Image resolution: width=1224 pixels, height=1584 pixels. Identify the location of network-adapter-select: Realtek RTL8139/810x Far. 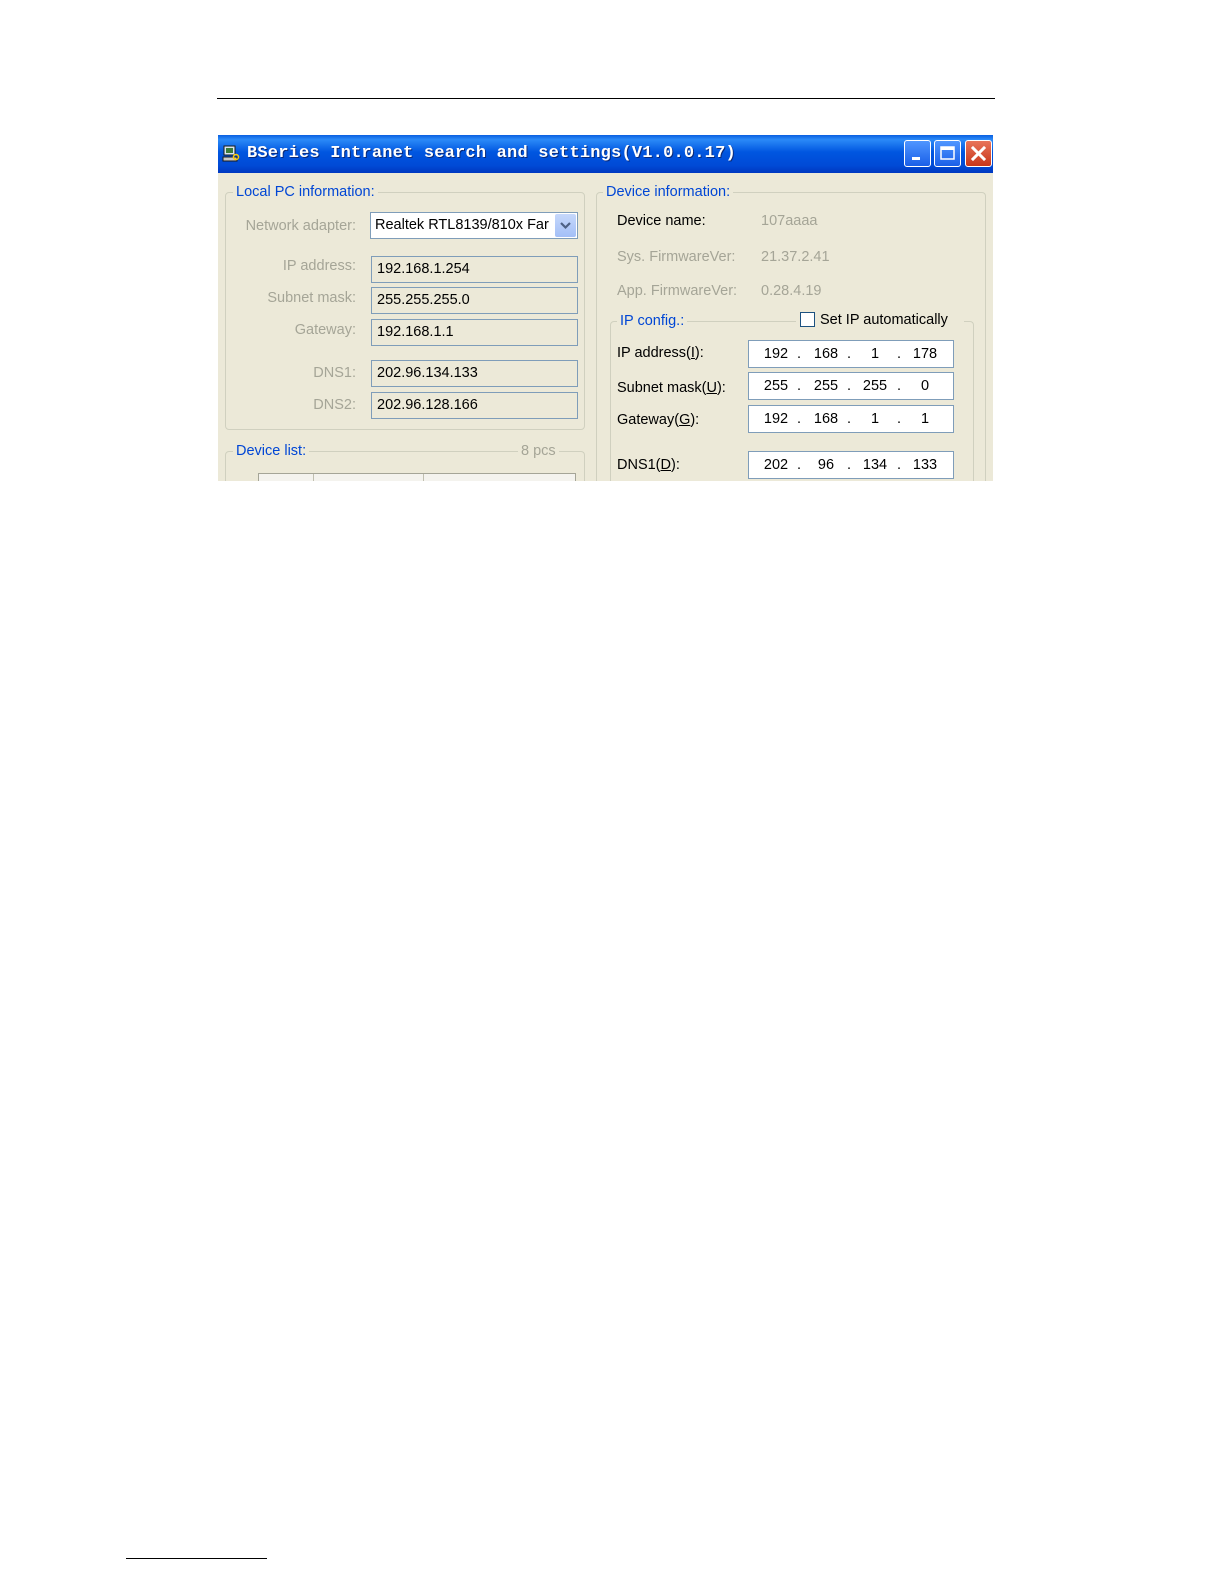
(474, 225).